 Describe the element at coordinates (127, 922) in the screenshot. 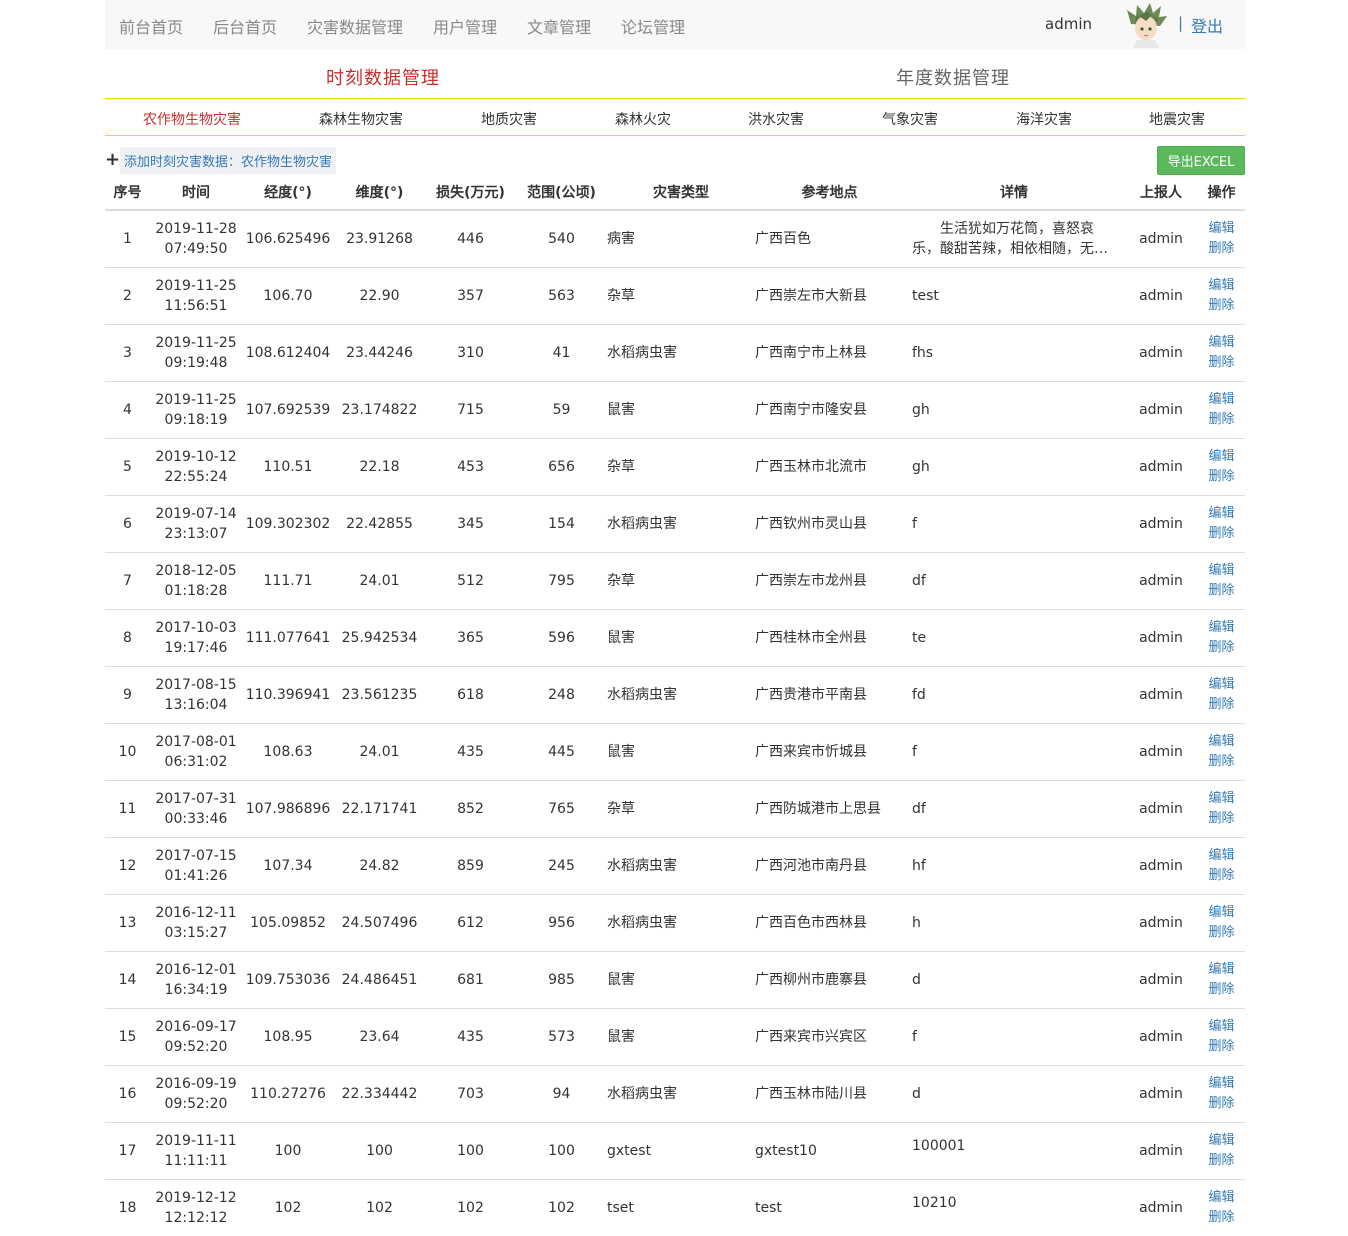

I see `cell-no: 13` at that location.